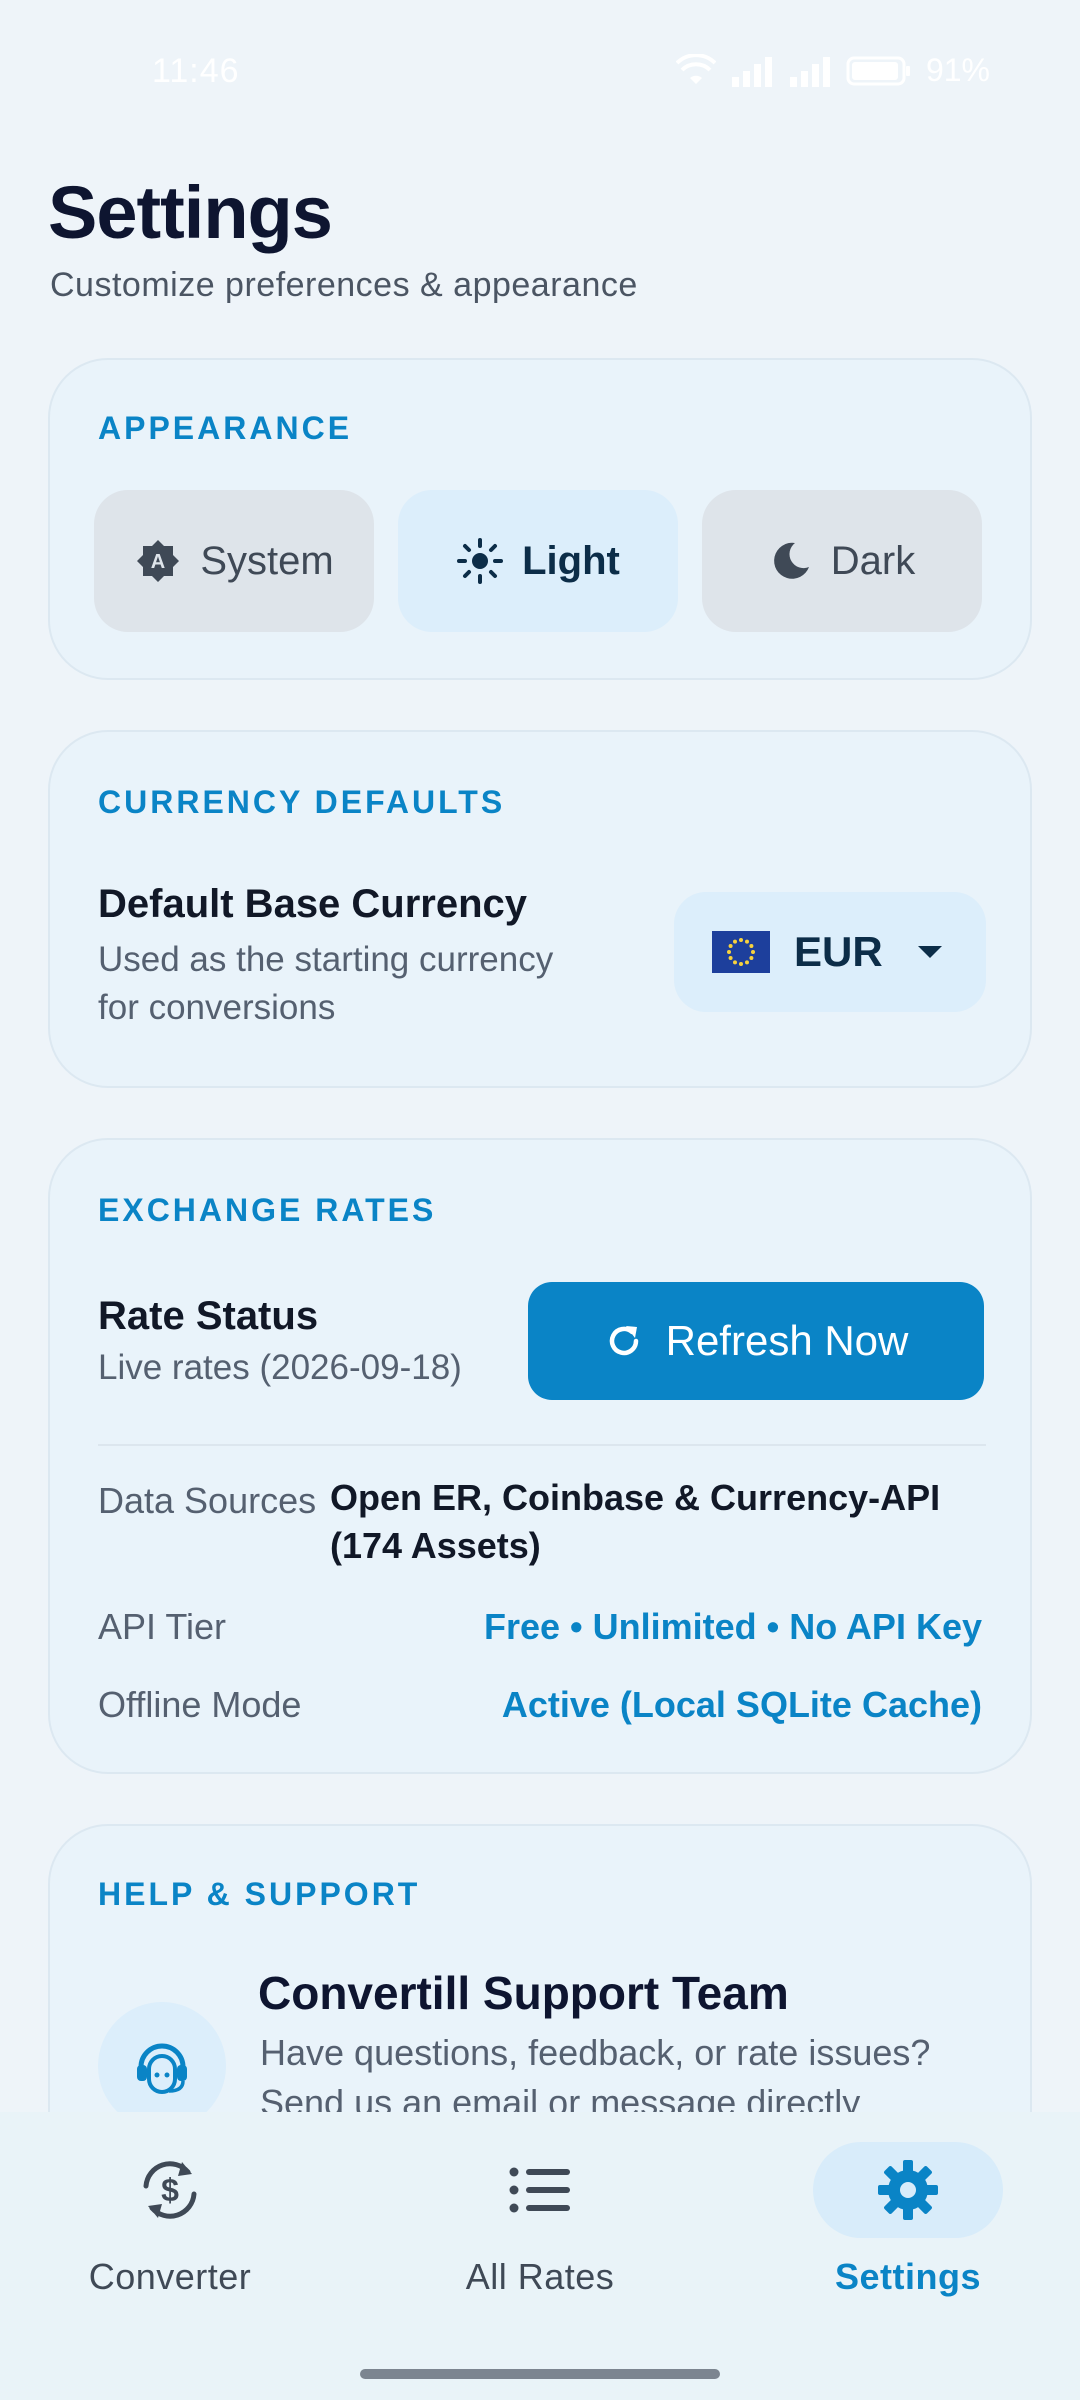  What do you see at coordinates (200, 1704) in the screenshot?
I see `offline-mode-label: Offline Mode` at bounding box center [200, 1704].